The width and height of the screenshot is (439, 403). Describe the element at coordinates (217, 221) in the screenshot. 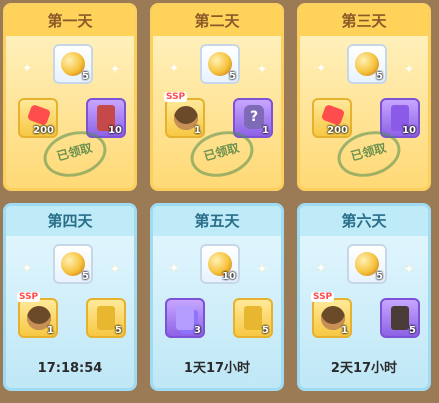

I see `day-title: 第五天` at that location.